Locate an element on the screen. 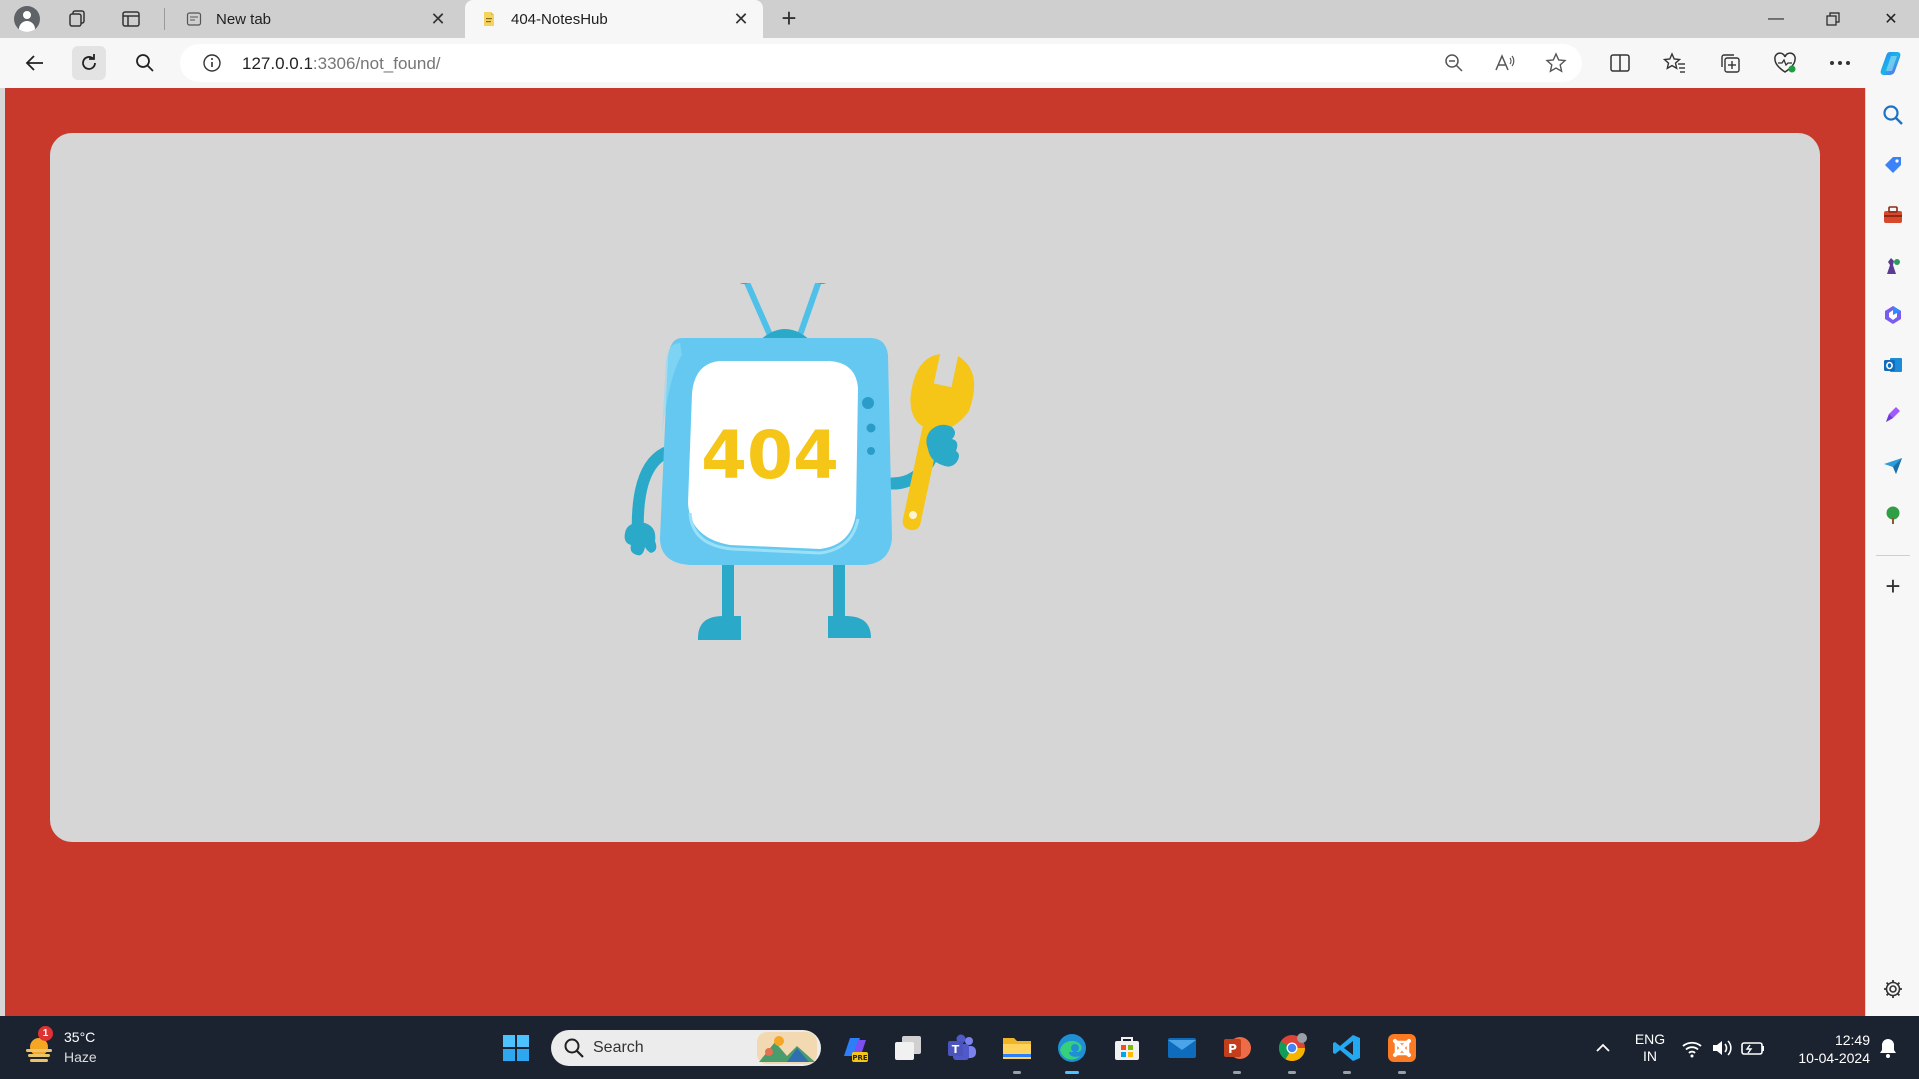 Image resolution: width=1919 pixels, height=1079 pixels. ellipsis-icon is located at coordinates (1840, 63).